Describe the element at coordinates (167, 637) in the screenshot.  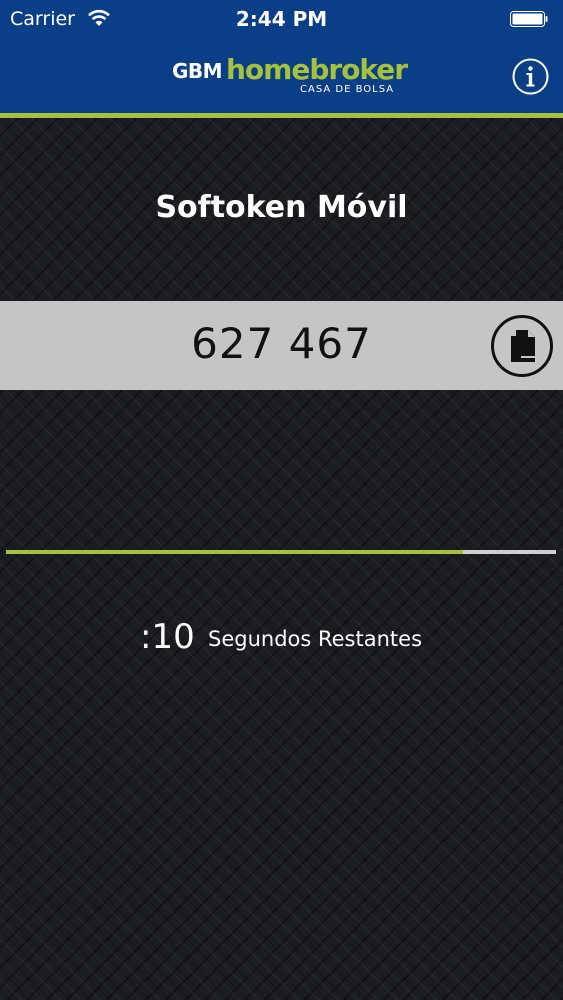
I see `countdown-seconds: :10` at that location.